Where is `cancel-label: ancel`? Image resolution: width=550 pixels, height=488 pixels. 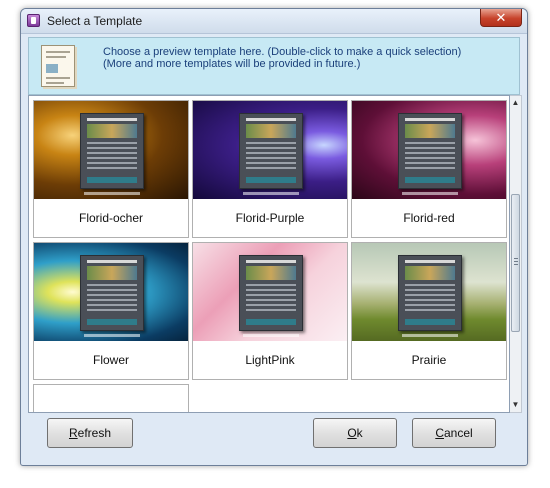
cancel-label: ancel is located at coordinates (458, 433).